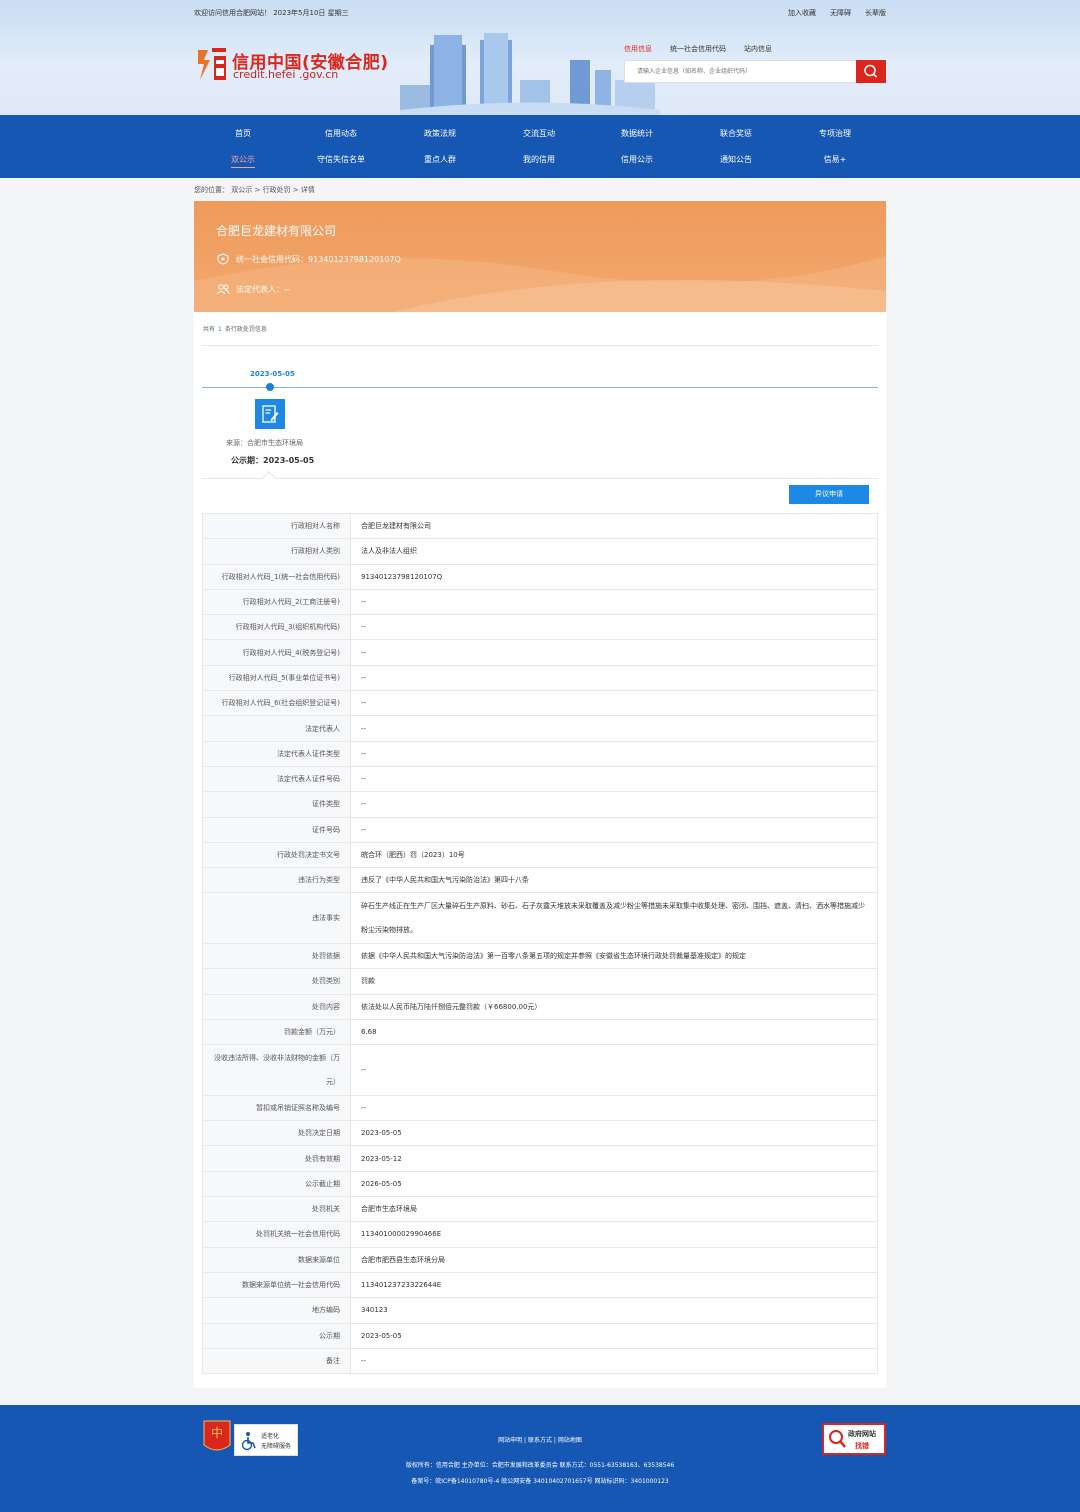  Describe the element at coordinates (235, 328) in the screenshot. I see `record-count: 共有 1 条行政处罚信息` at that location.